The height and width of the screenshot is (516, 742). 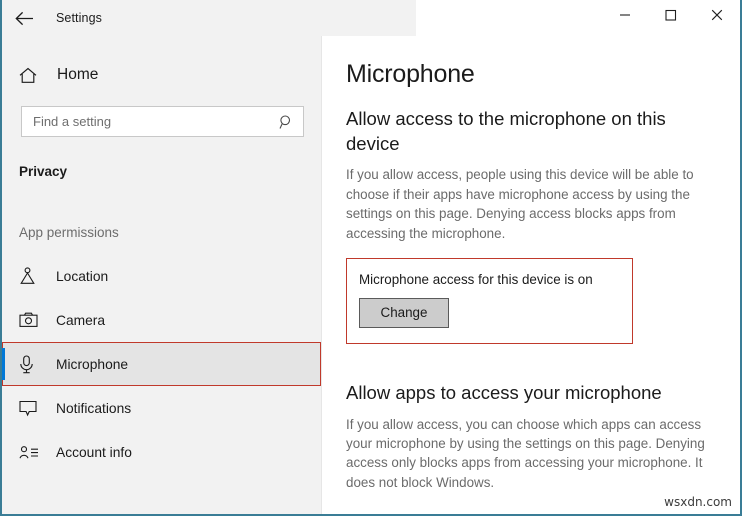 I want to click on home-icon, so click(x=36, y=75).